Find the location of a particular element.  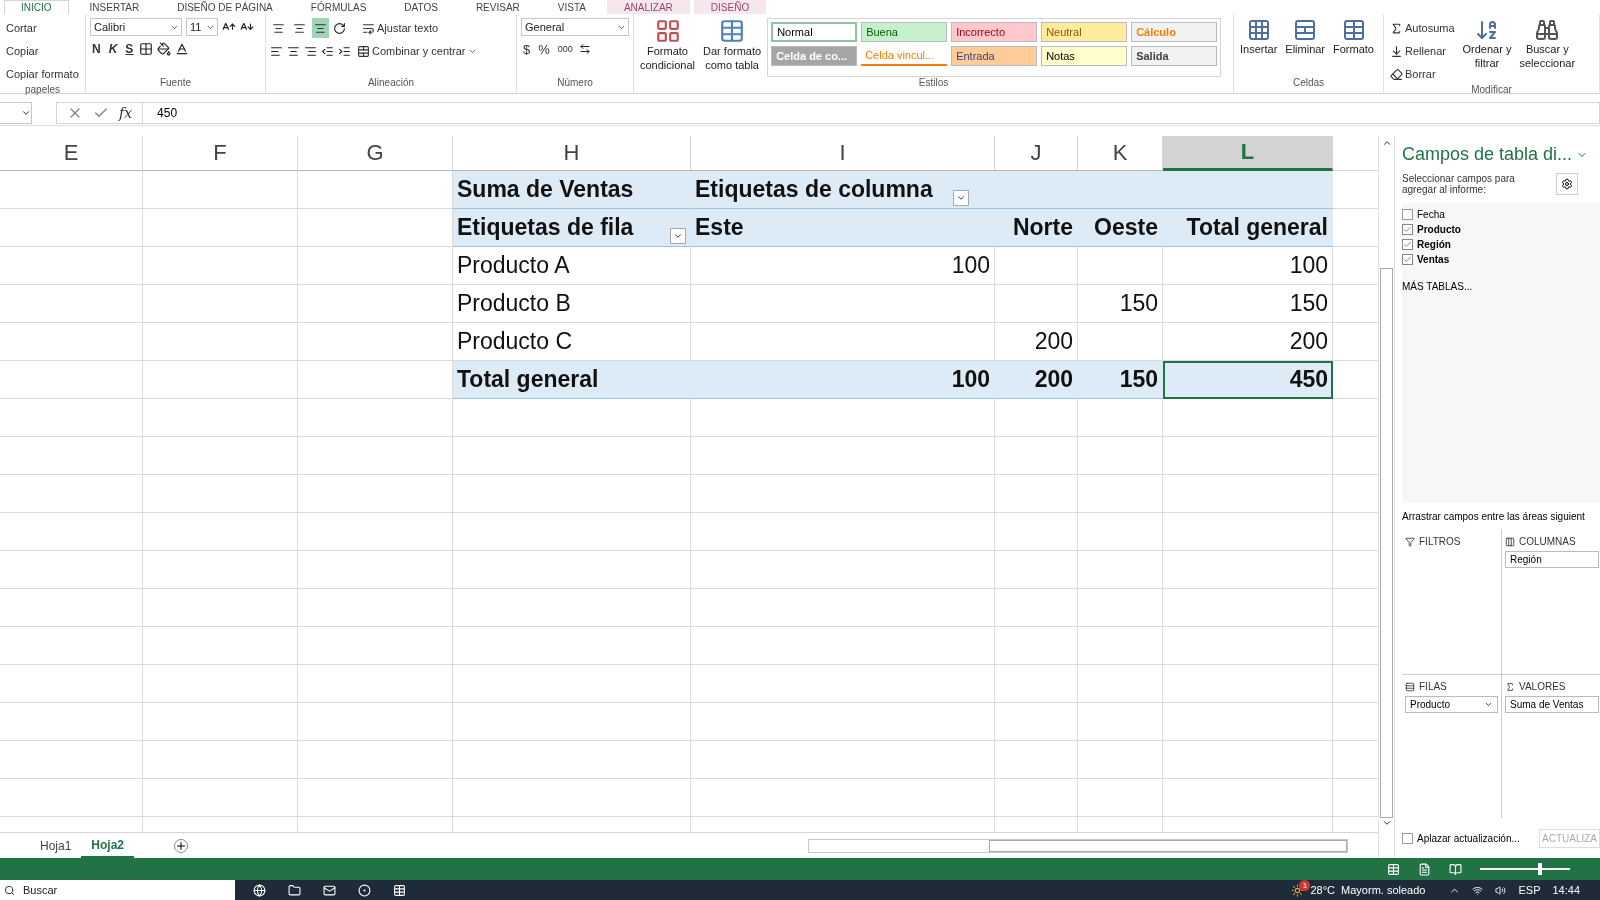

horizontal-scrollbar is located at coordinates (1078, 845).